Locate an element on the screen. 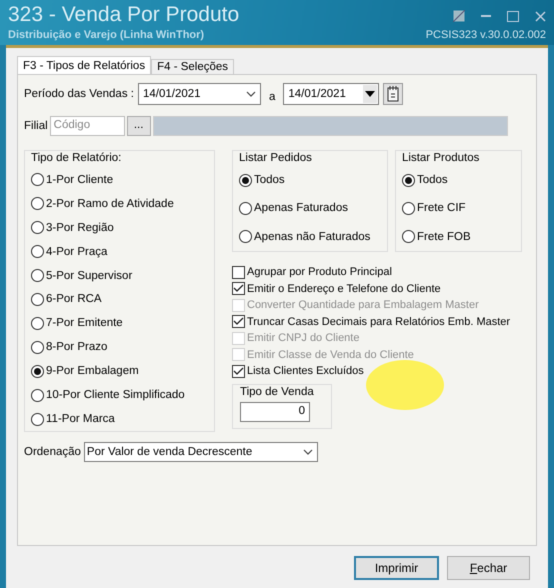 This screenshot has width=554, height=588. radio-label: 6-Por RCA is located at coordinates (74, 299).